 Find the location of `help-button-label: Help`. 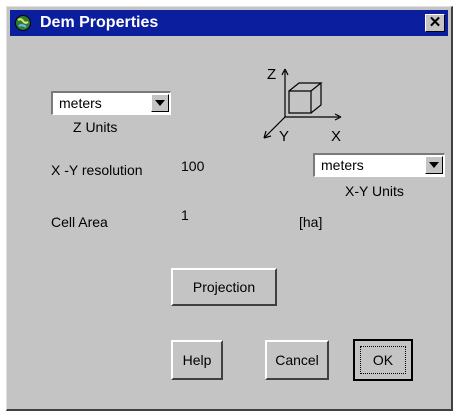

help-button-label: Help is located at coordinates (197, 360).